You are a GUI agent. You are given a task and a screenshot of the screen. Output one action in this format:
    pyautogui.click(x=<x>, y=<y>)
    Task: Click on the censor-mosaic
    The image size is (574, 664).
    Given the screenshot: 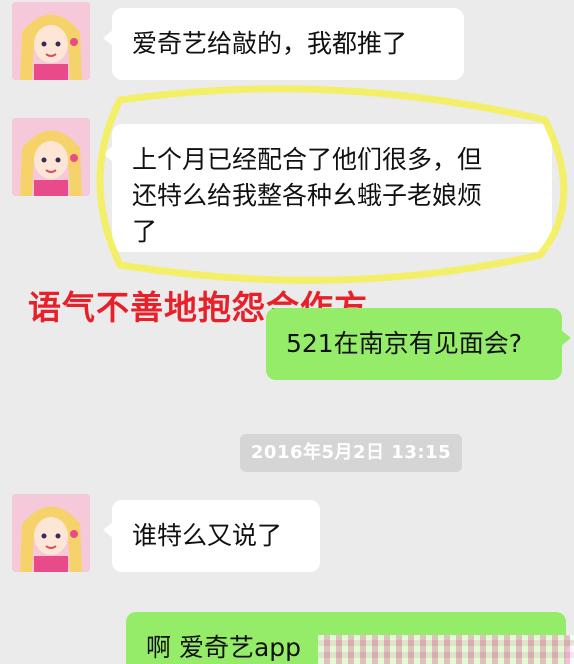 What is the action you would take?
    pyautogui.click(x=446, y=649)
    